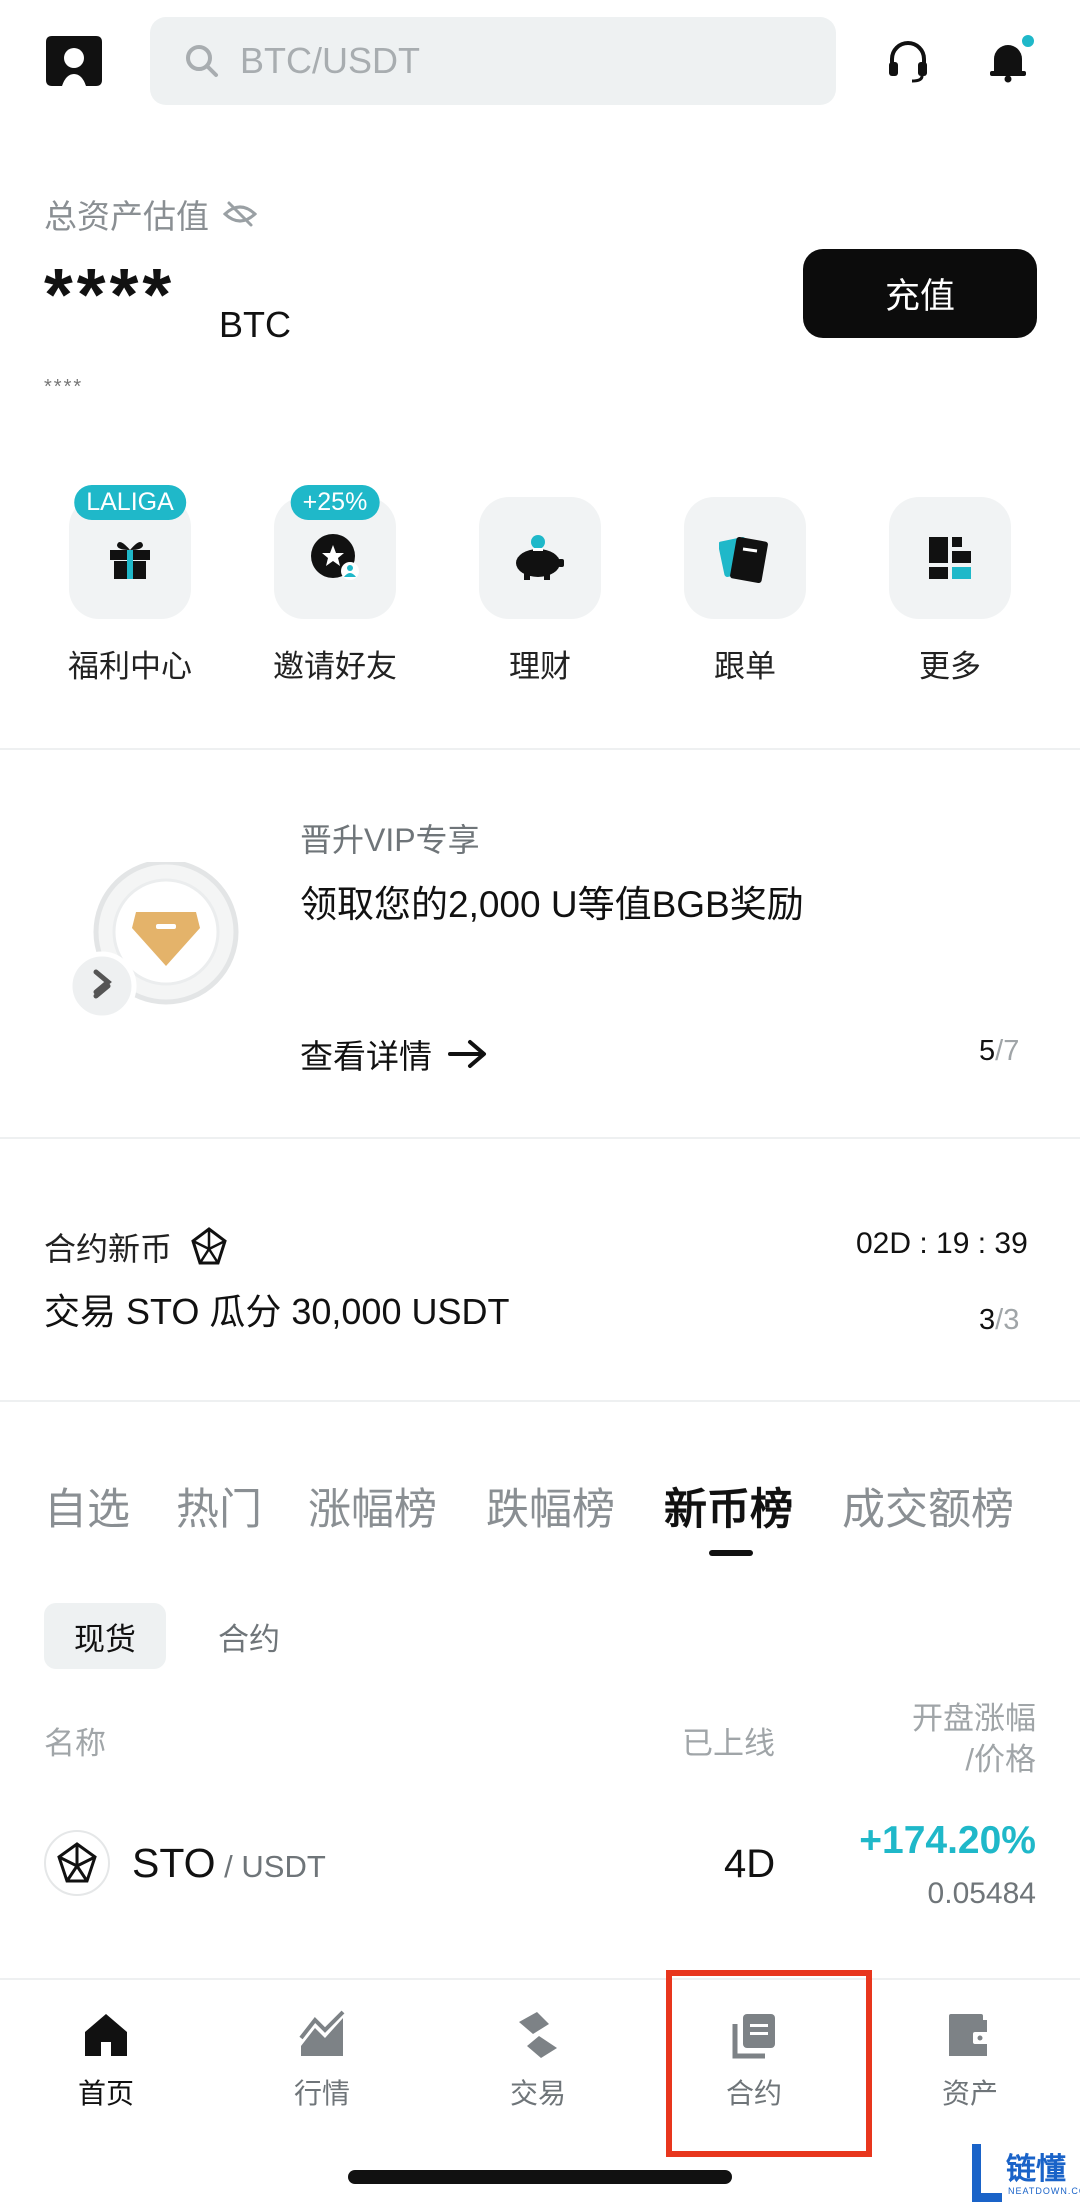 The image size is (1080, 2207). I want to click on quick-action-box: LALIGA, so click(130, 552).